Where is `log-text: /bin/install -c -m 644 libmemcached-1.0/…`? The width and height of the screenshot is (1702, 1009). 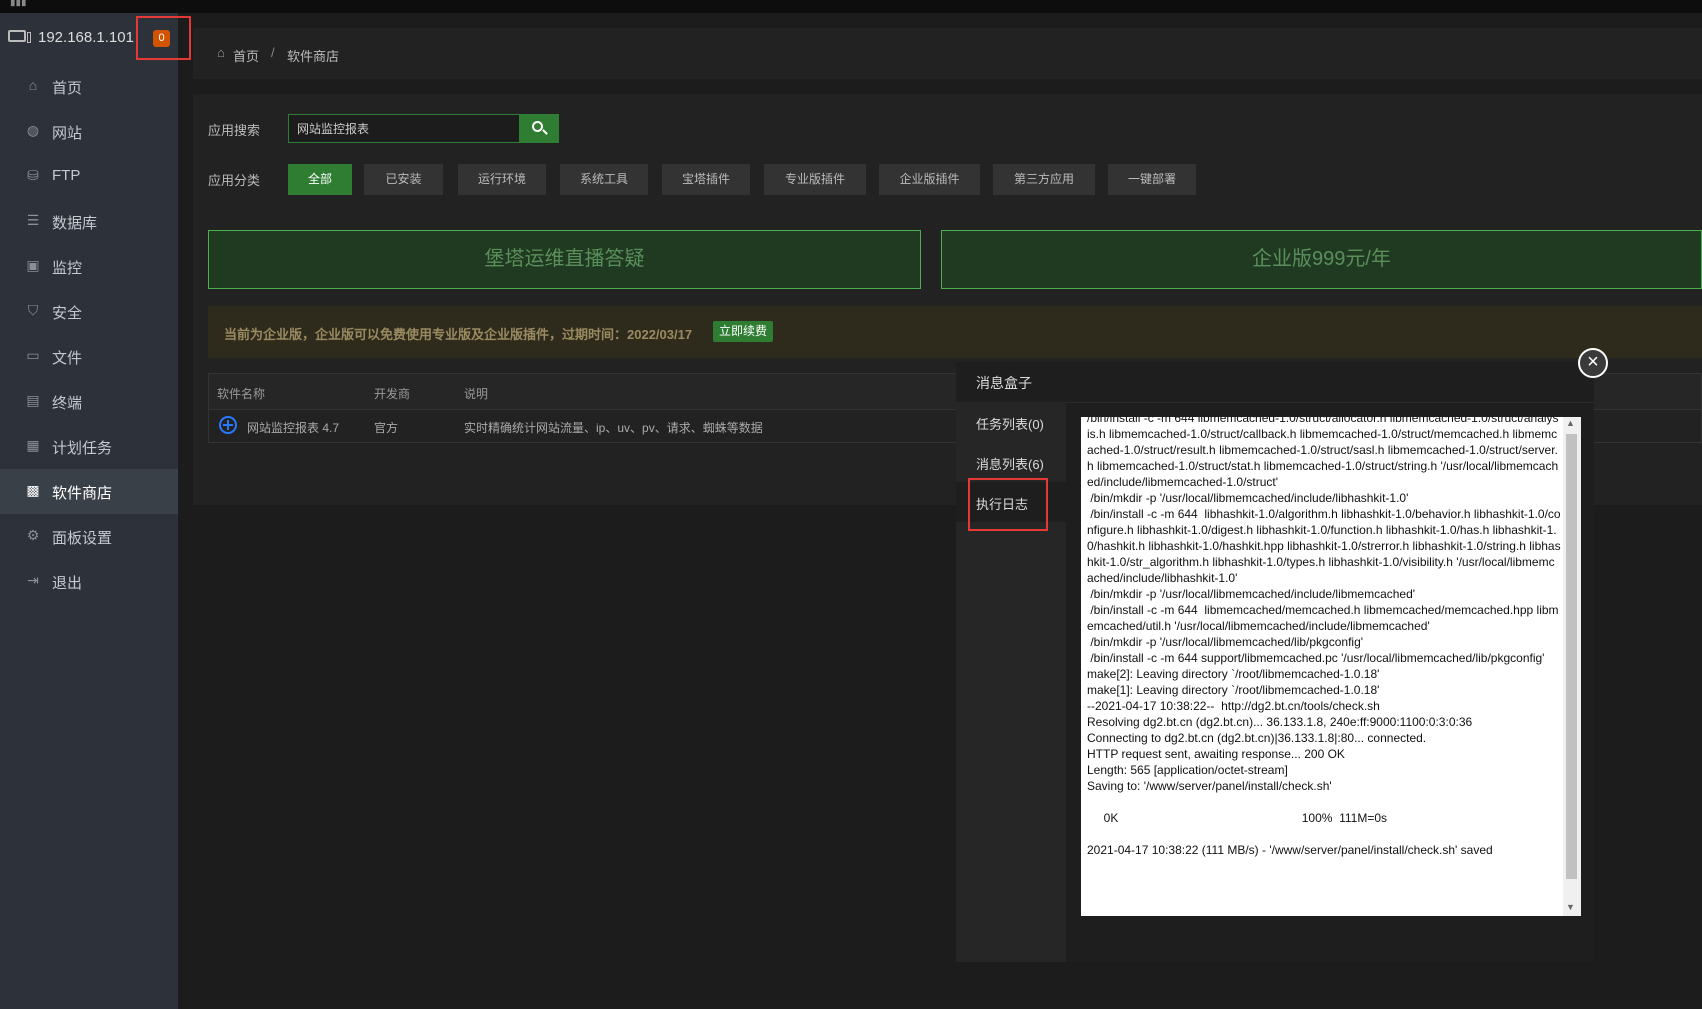 log-text: /bin/install -c -m 644 libmemcached-1.0/… is located at coordinates (1324, 637).